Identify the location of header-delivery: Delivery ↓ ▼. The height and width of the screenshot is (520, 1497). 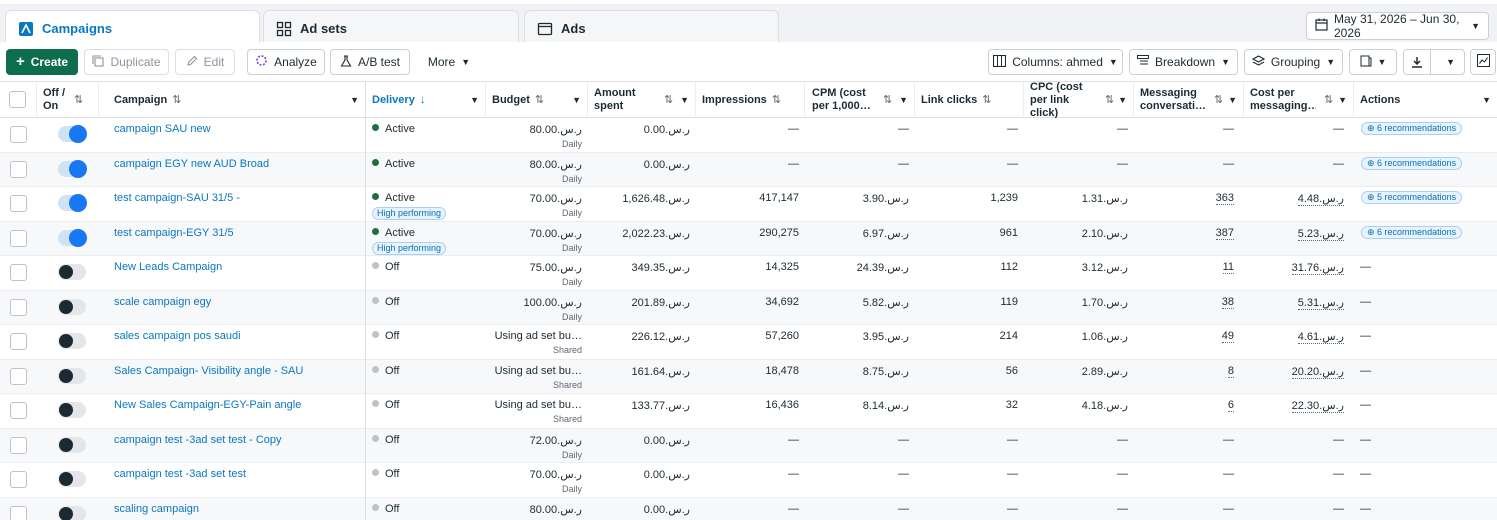
(426, 100).